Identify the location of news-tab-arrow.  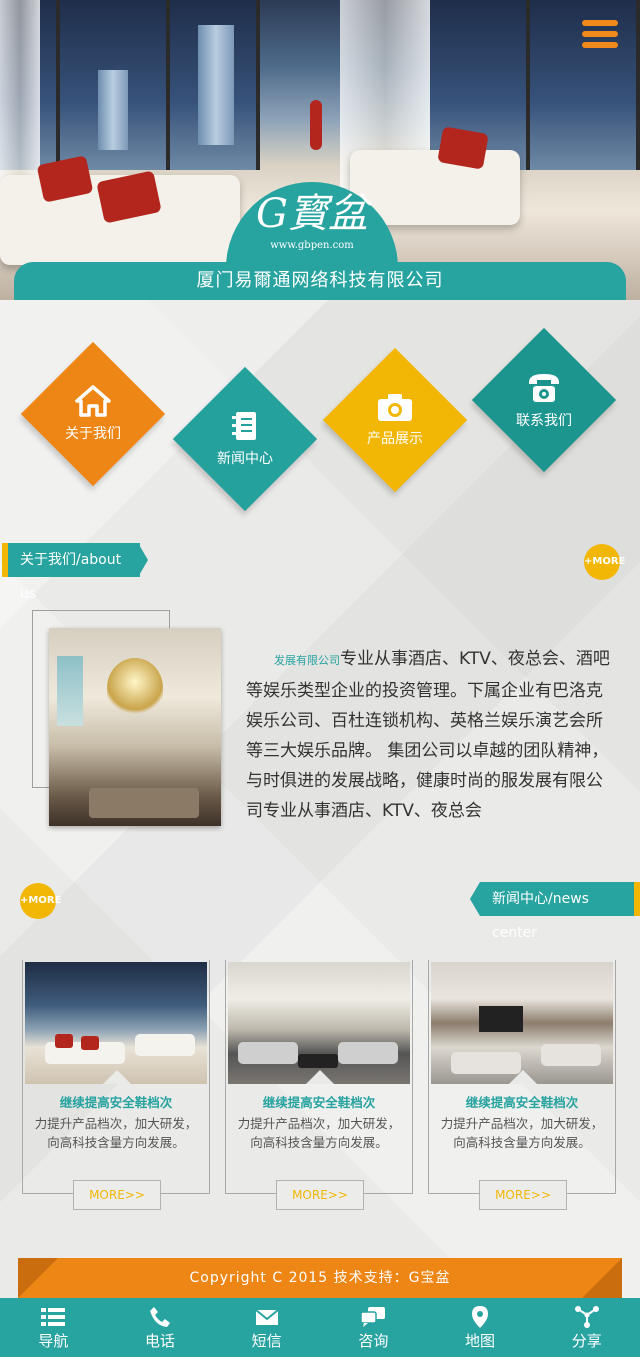
(475, 899).